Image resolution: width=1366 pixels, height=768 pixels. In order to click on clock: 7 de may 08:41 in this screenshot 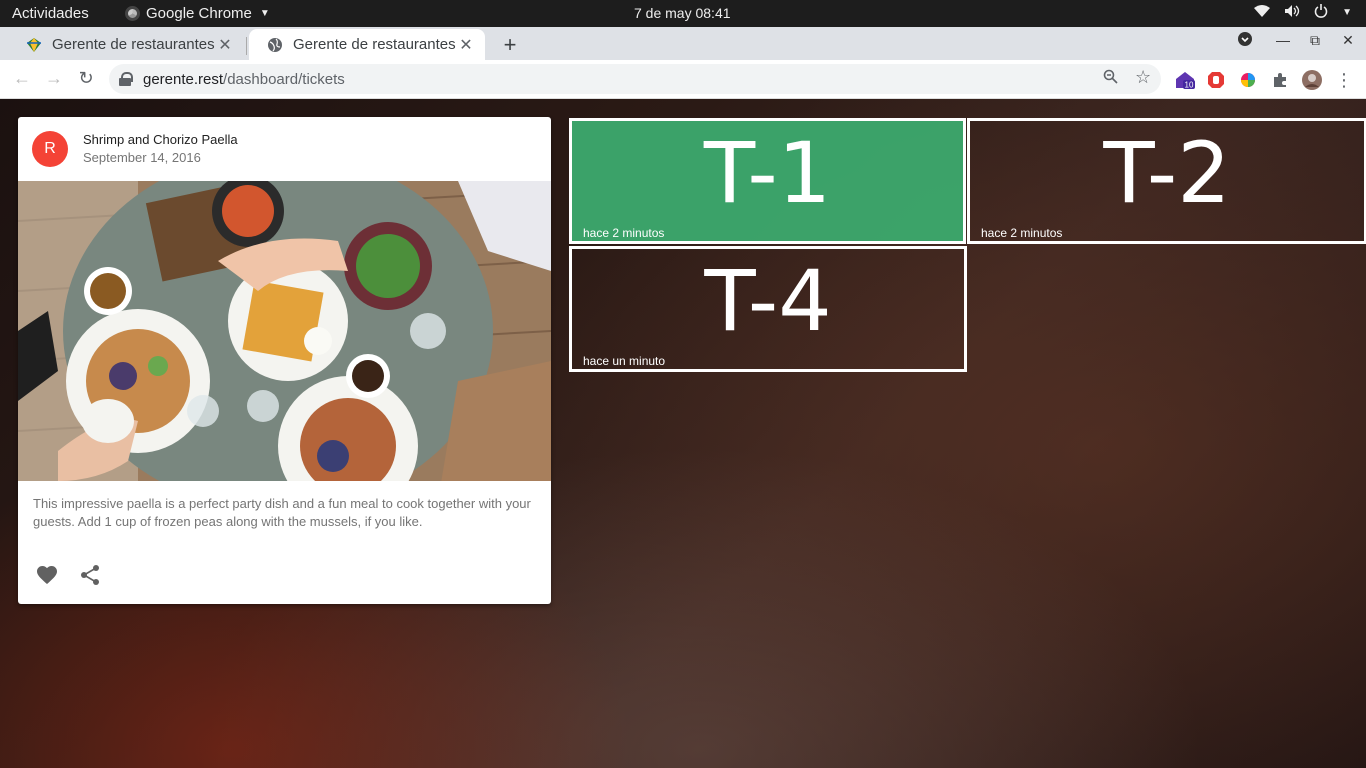, I will do `click(682, 13)`.